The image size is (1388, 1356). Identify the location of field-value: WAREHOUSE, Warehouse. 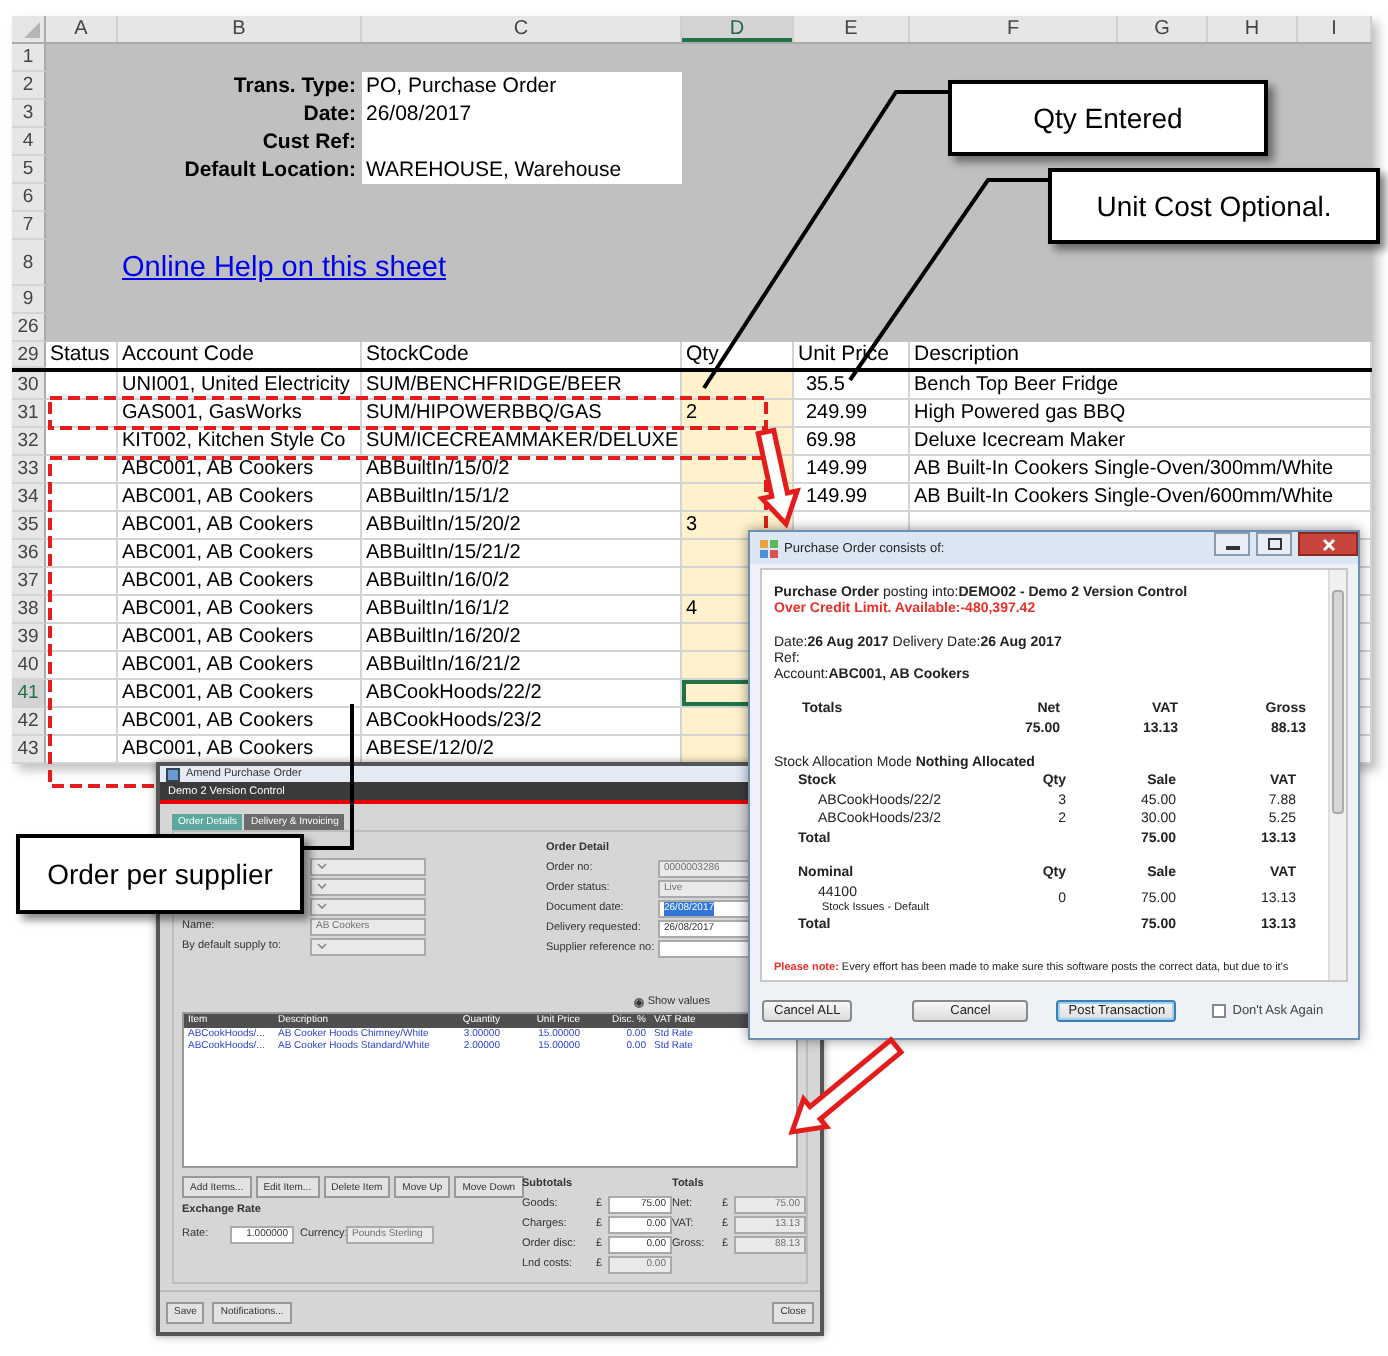
(522, 170).